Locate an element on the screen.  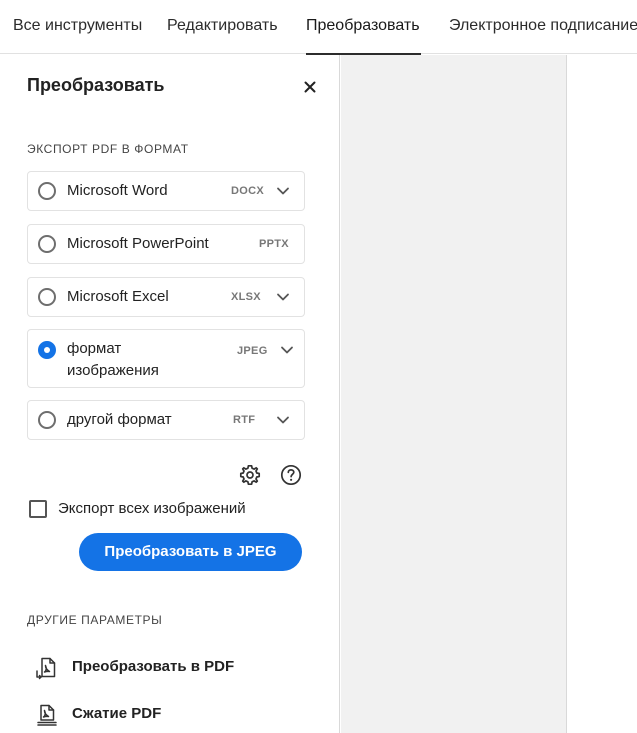
tab-edit: Редактировать is located at coordinates (222, 27).